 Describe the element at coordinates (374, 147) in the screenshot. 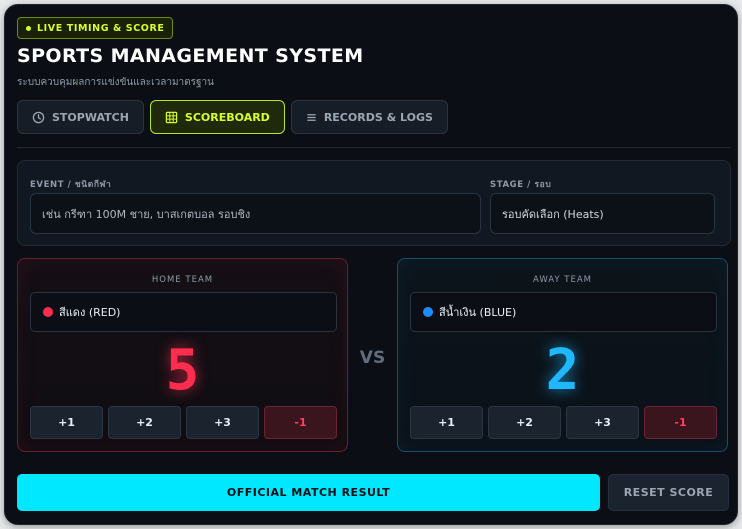

I see `header-divider` at that location.